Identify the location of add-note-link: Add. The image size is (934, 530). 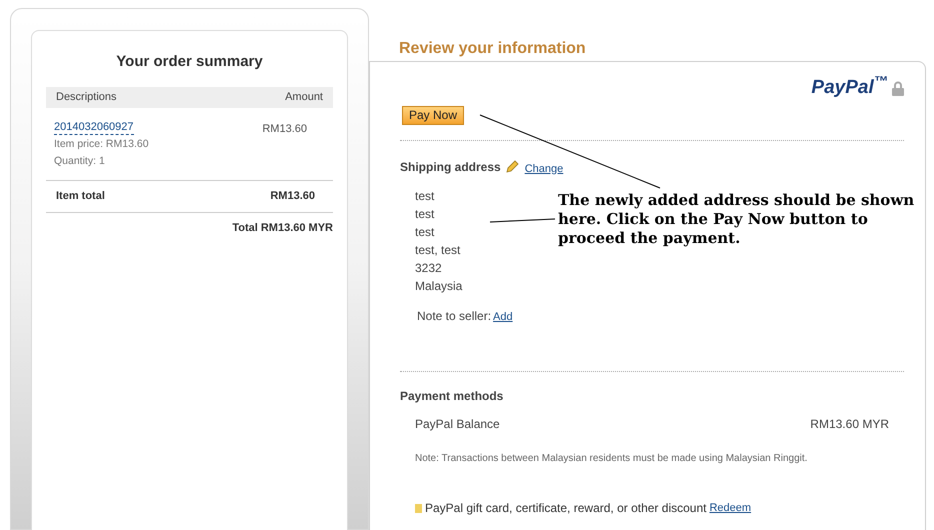
(503, 316).